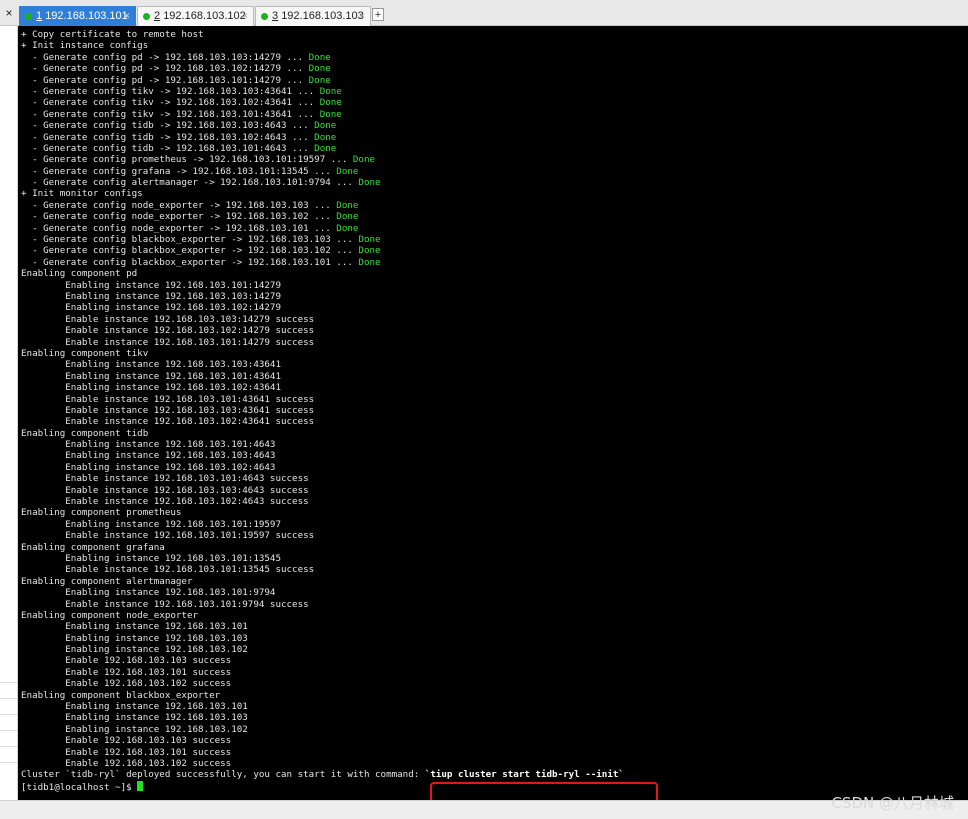 Image resolution: width=968 pixels, height=819 pixels. I want to click on terminal-line: Enabling instance 192.168.103.102:14279, so click(322, 307).